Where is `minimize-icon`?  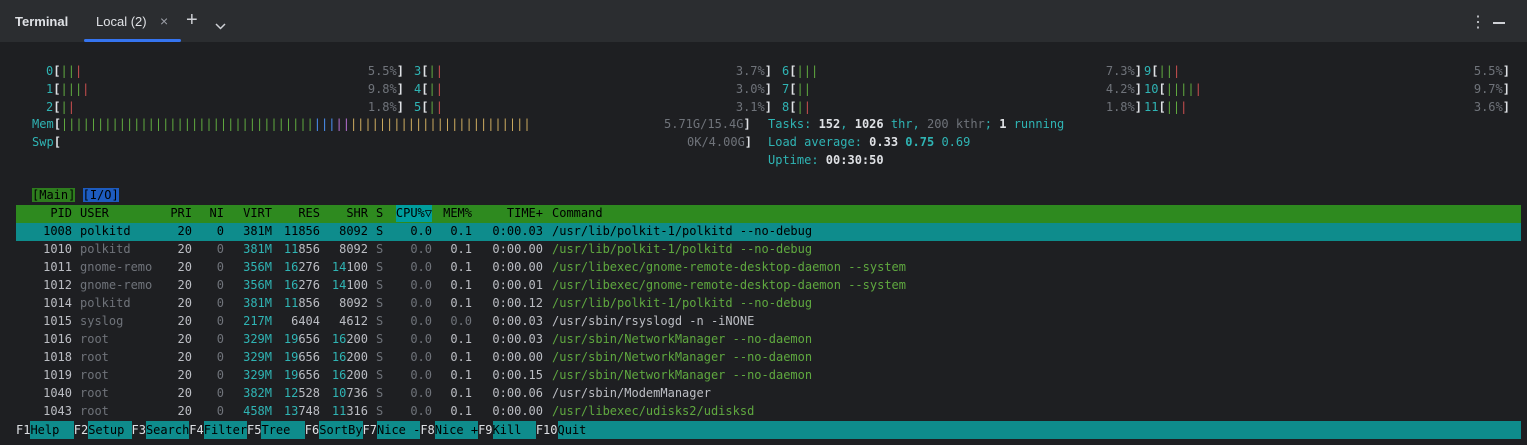
minimize-icon is located at coordinates (1499, 23).